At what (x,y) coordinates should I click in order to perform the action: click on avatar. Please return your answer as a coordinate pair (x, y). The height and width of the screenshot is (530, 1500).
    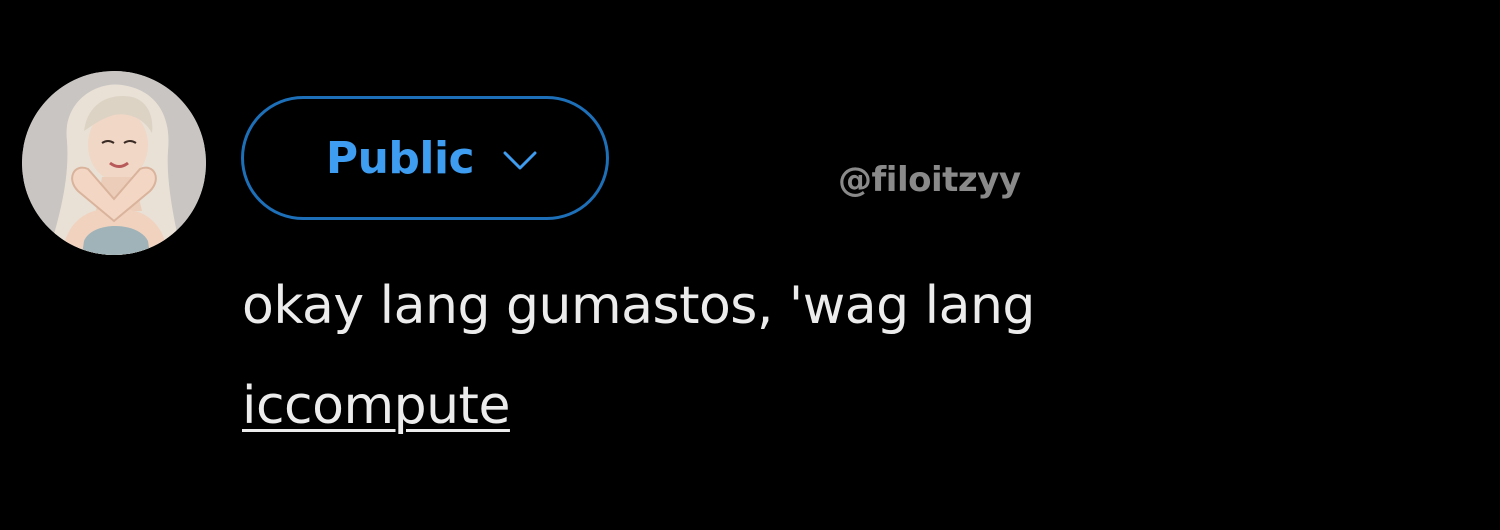
    Looking at the image, I should click on (114, 163).